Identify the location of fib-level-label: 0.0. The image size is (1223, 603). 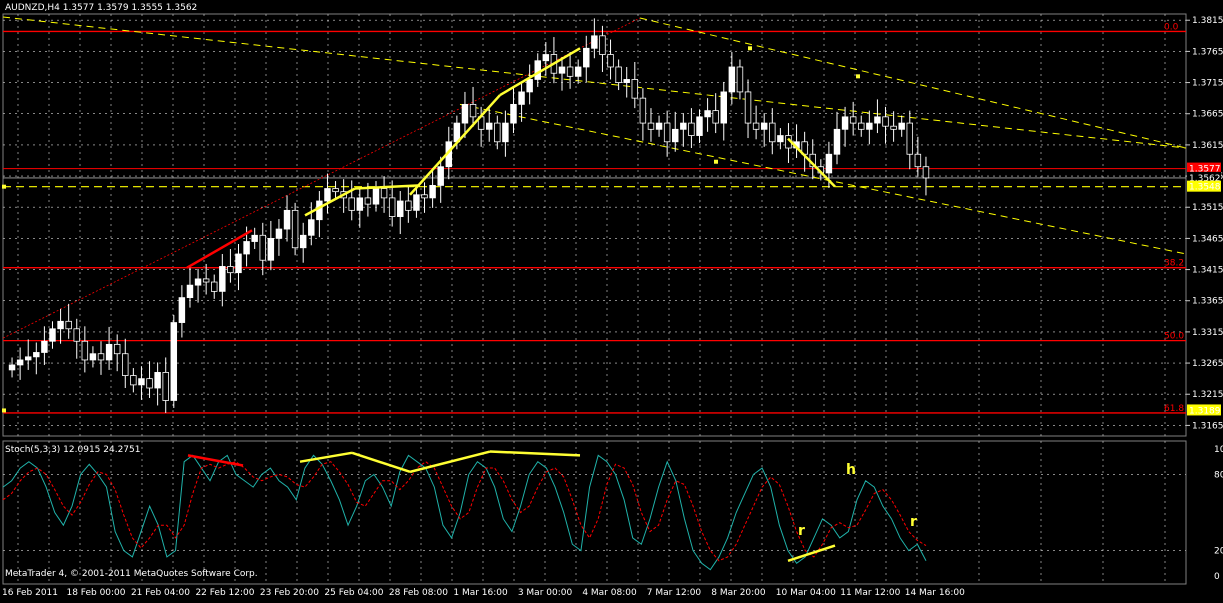
(1171, 27).